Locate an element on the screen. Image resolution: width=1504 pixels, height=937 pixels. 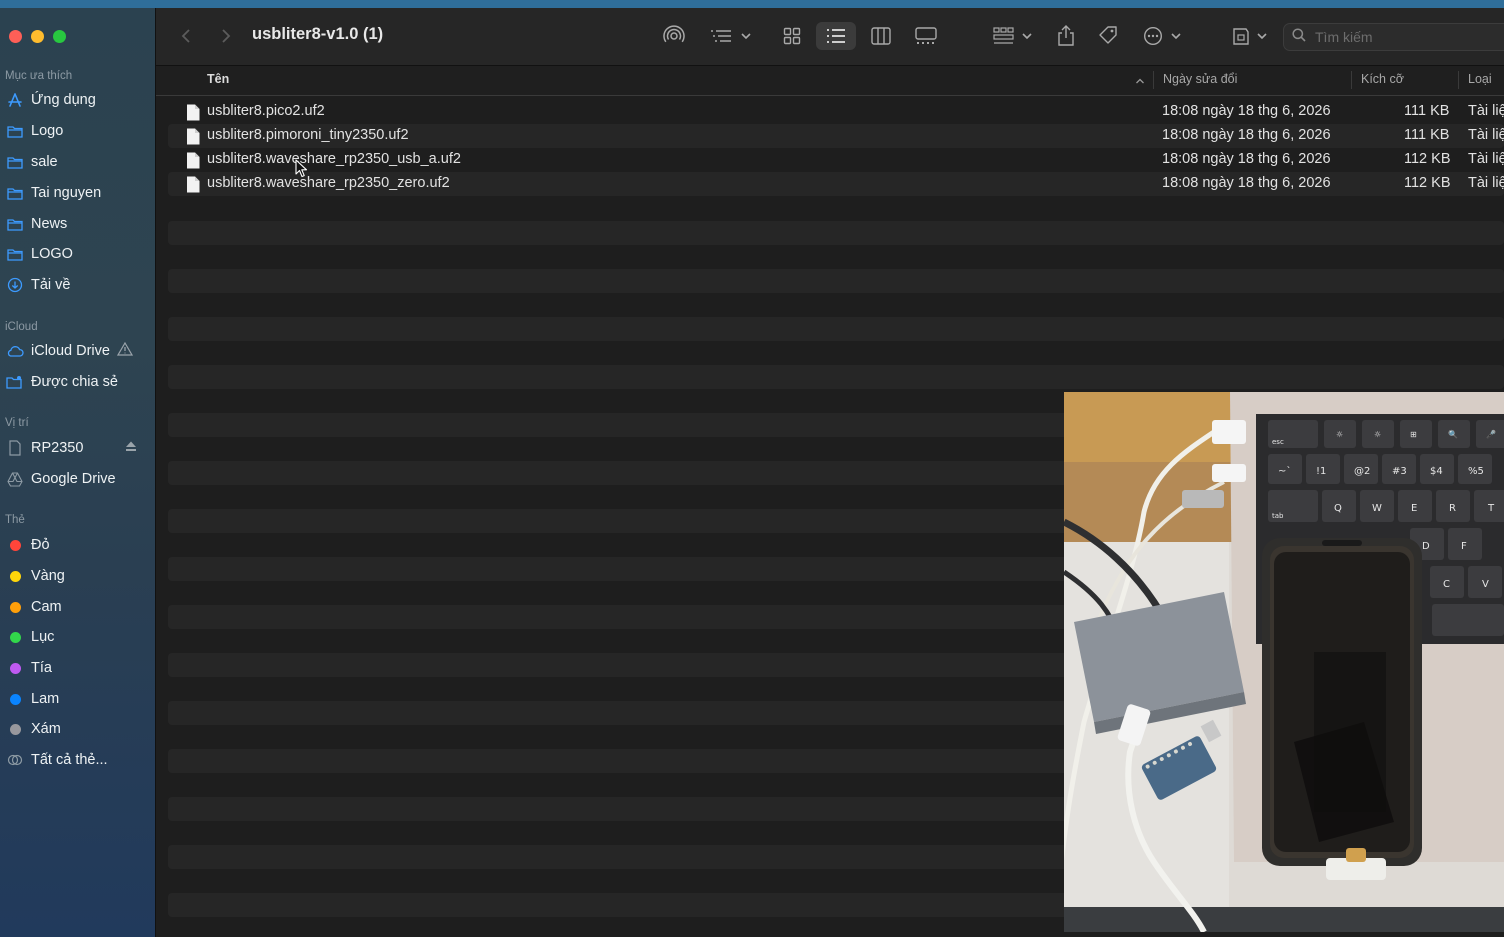
key-label: T is located at coordinates (1491, 508).